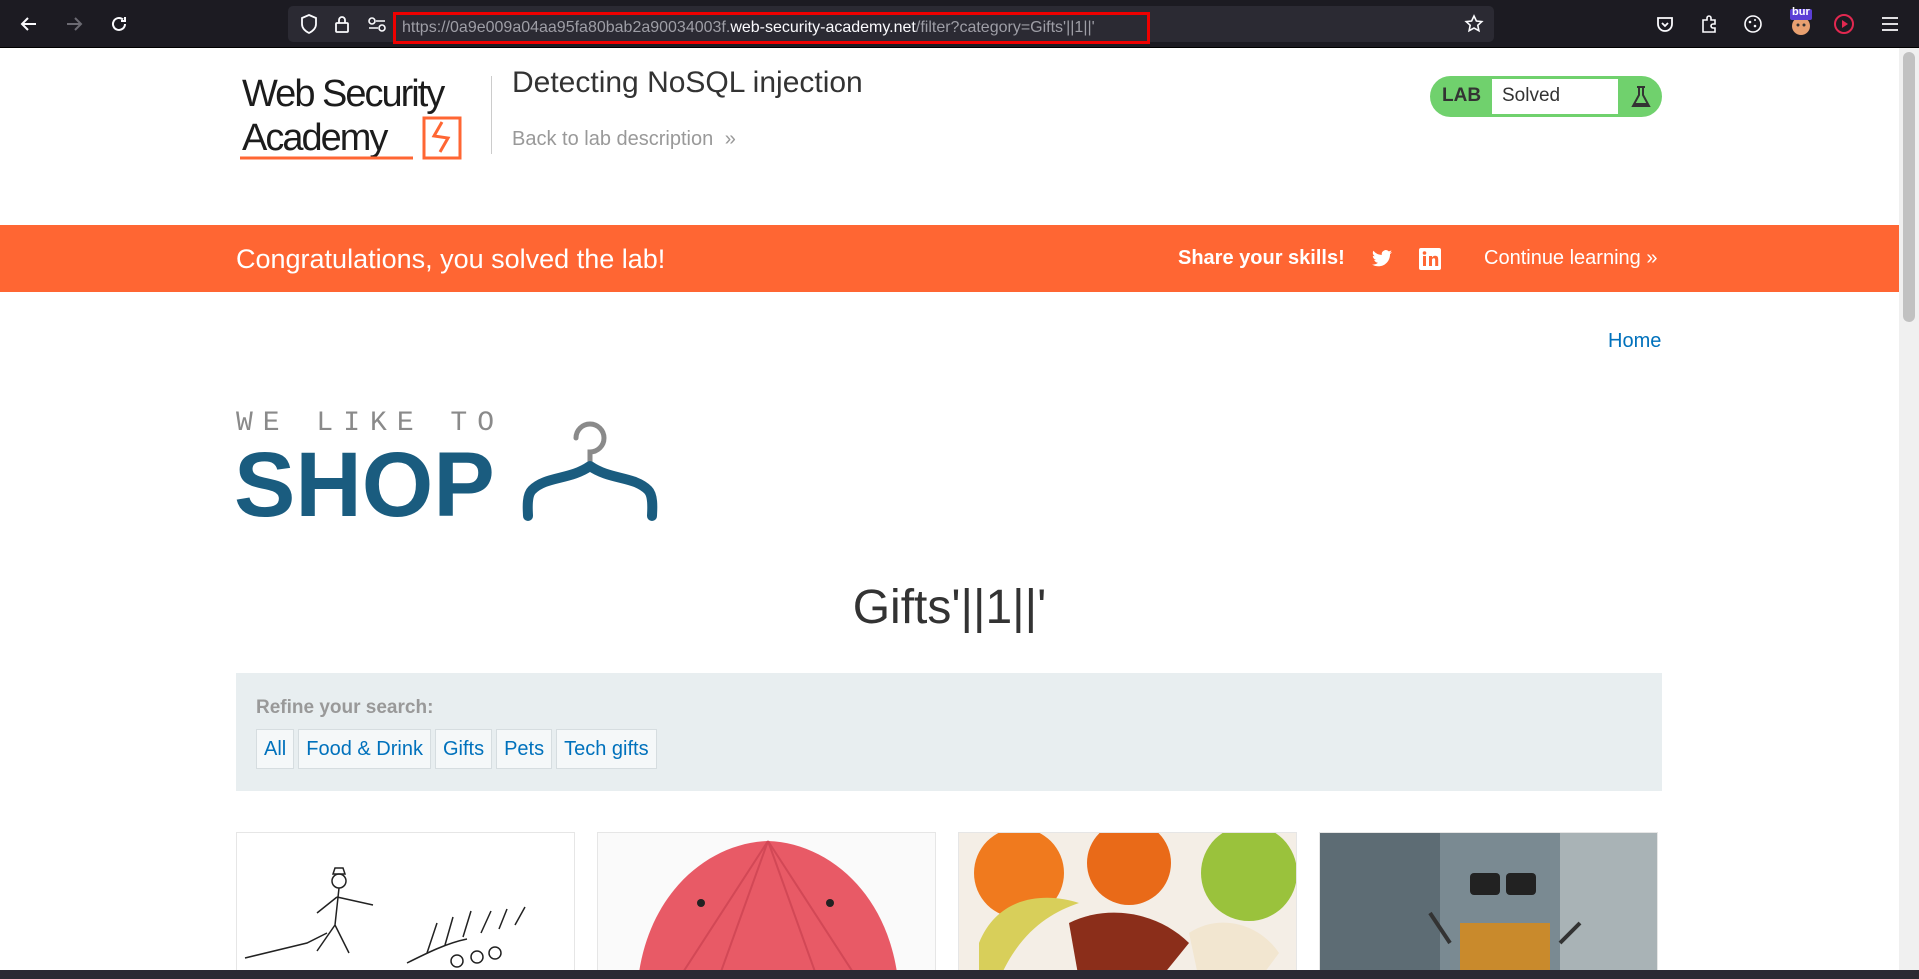  Describe the element at coordinates (1634, 341) in the screenshot. I see `home-link: Home` at that location.